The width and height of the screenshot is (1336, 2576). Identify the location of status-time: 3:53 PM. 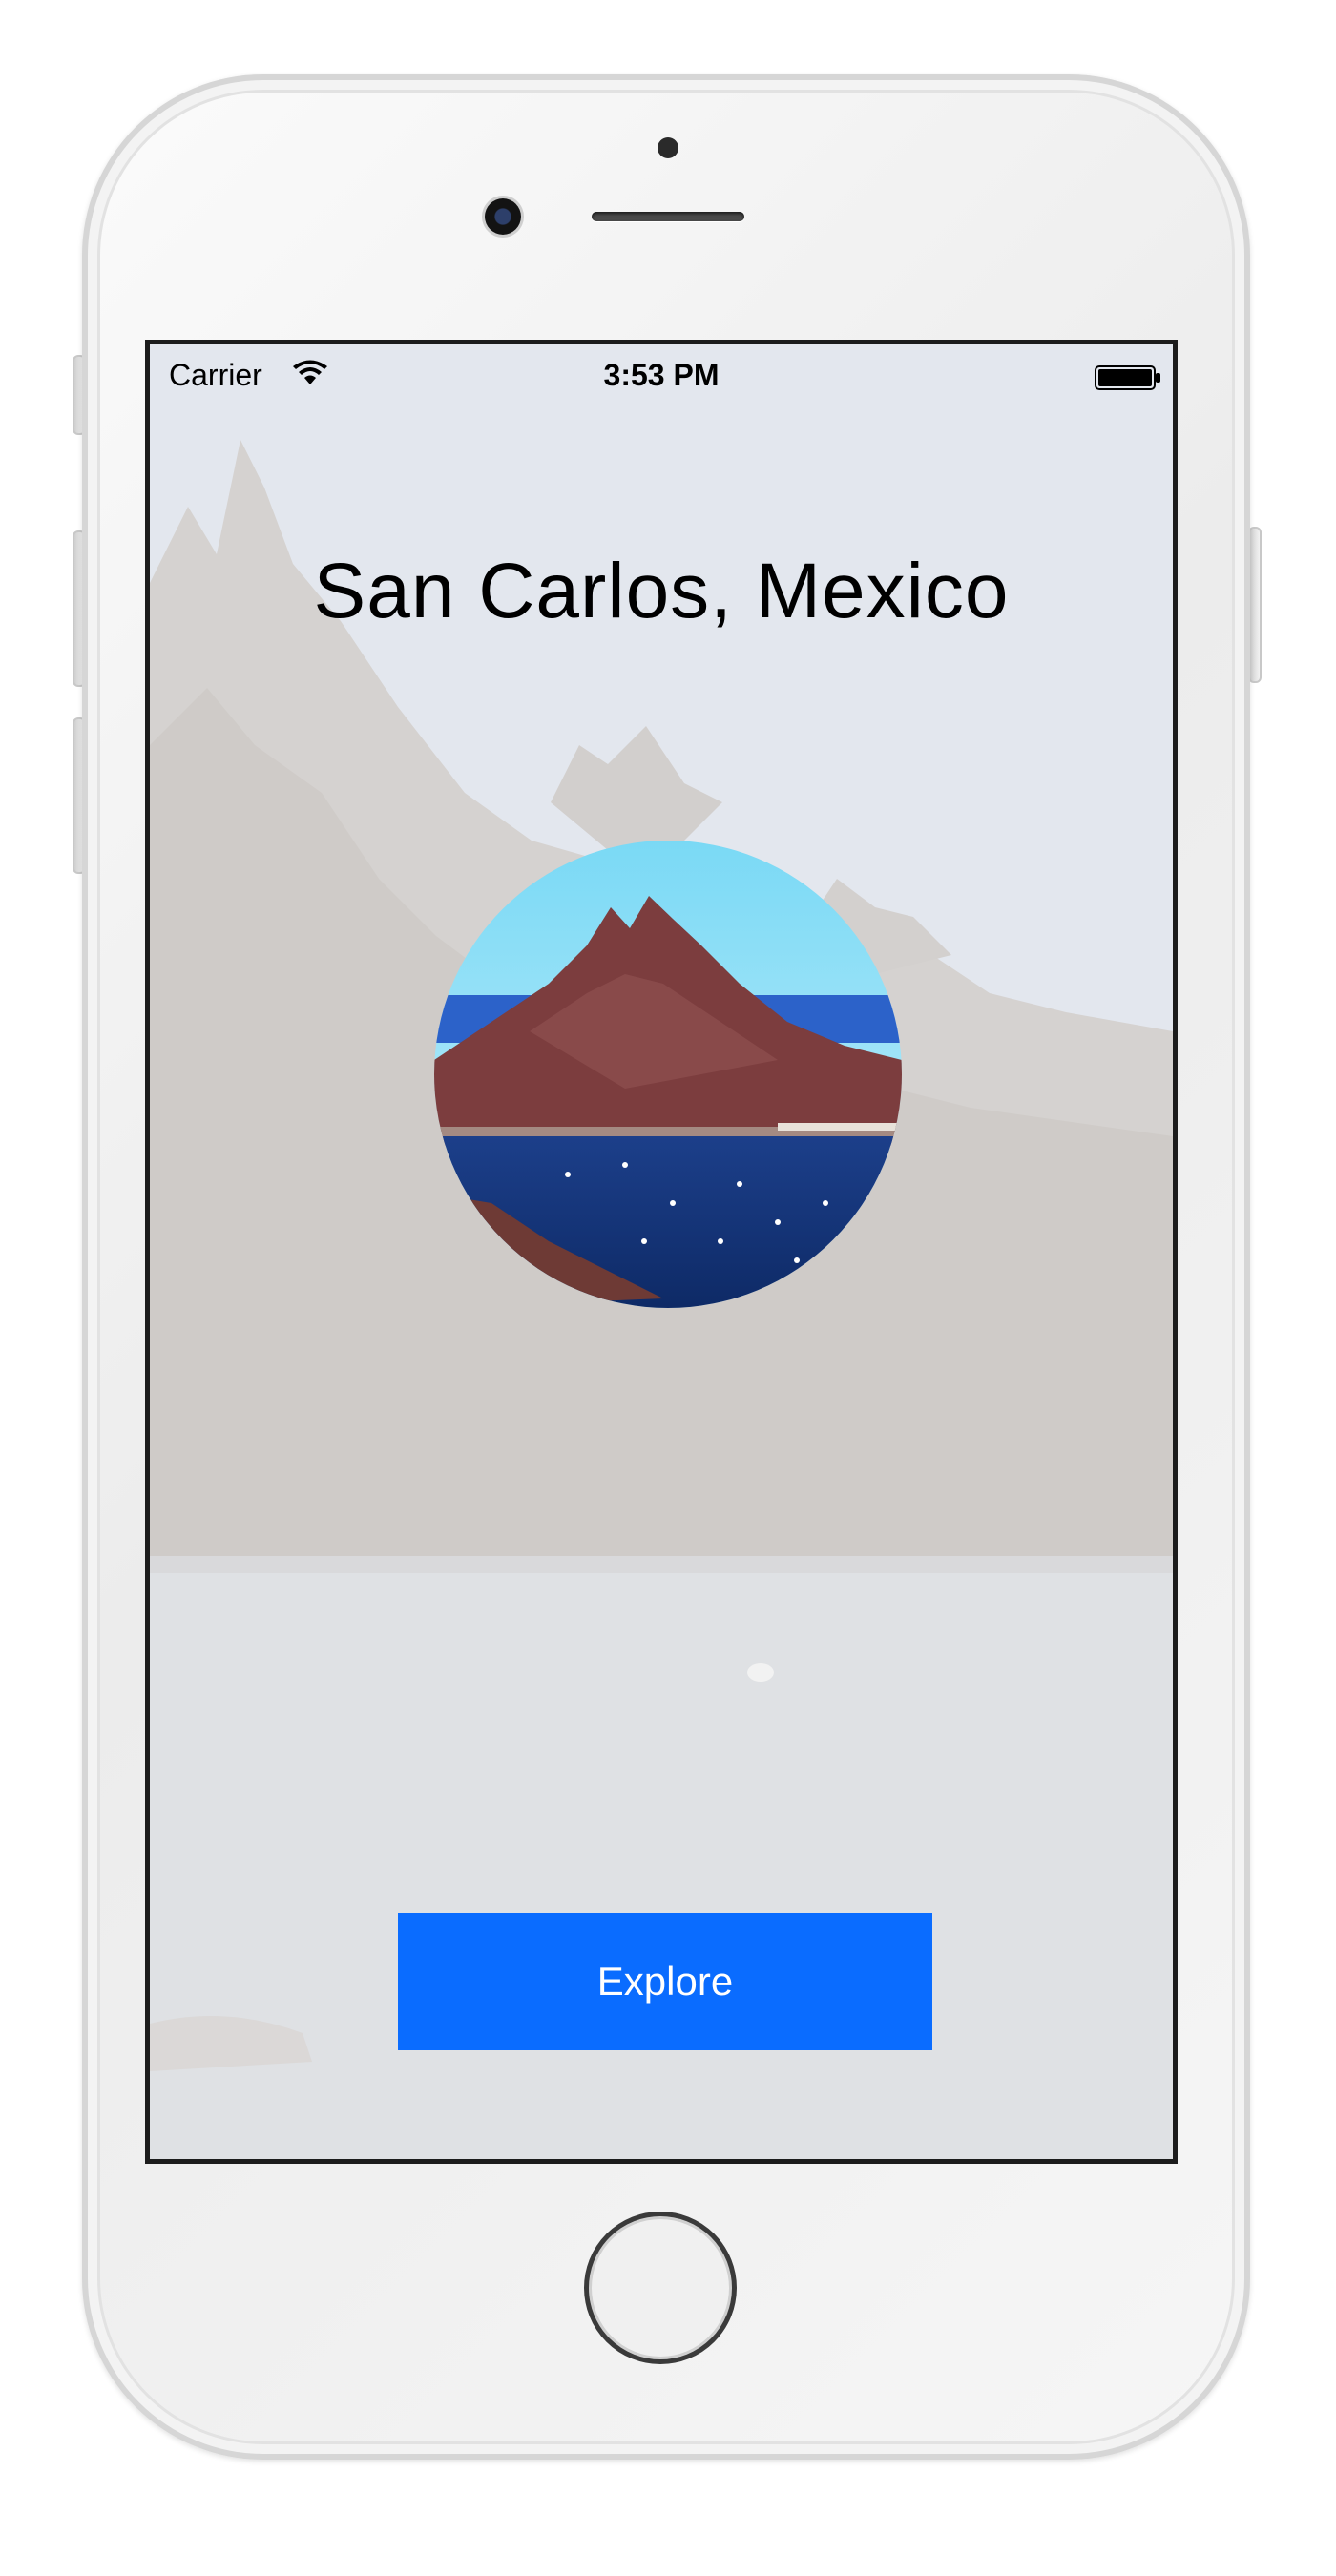
(661, 375).